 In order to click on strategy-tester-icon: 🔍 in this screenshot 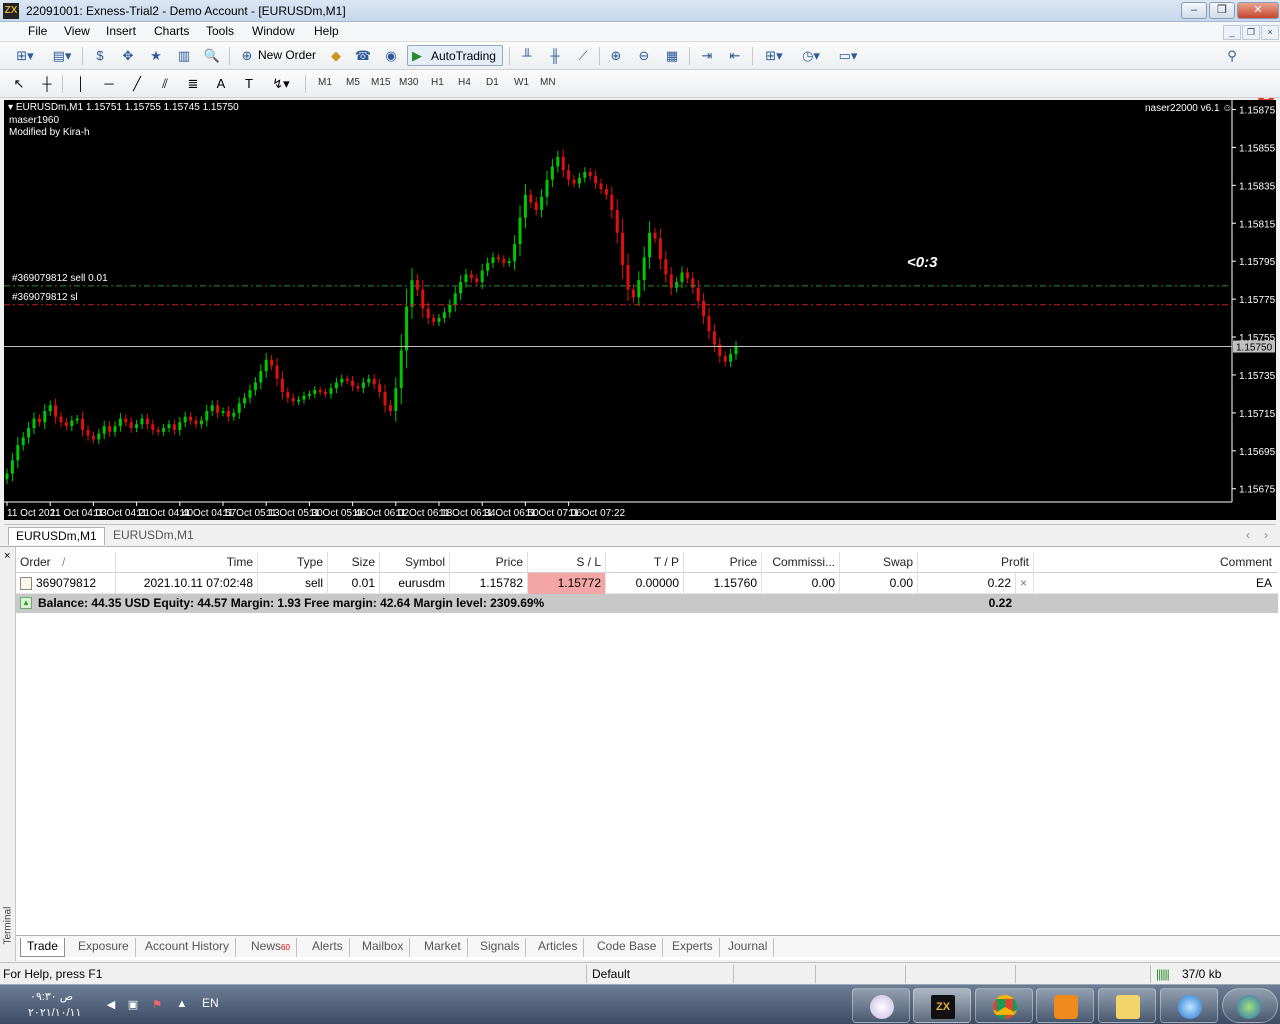, I will do `click(212, 56)`.